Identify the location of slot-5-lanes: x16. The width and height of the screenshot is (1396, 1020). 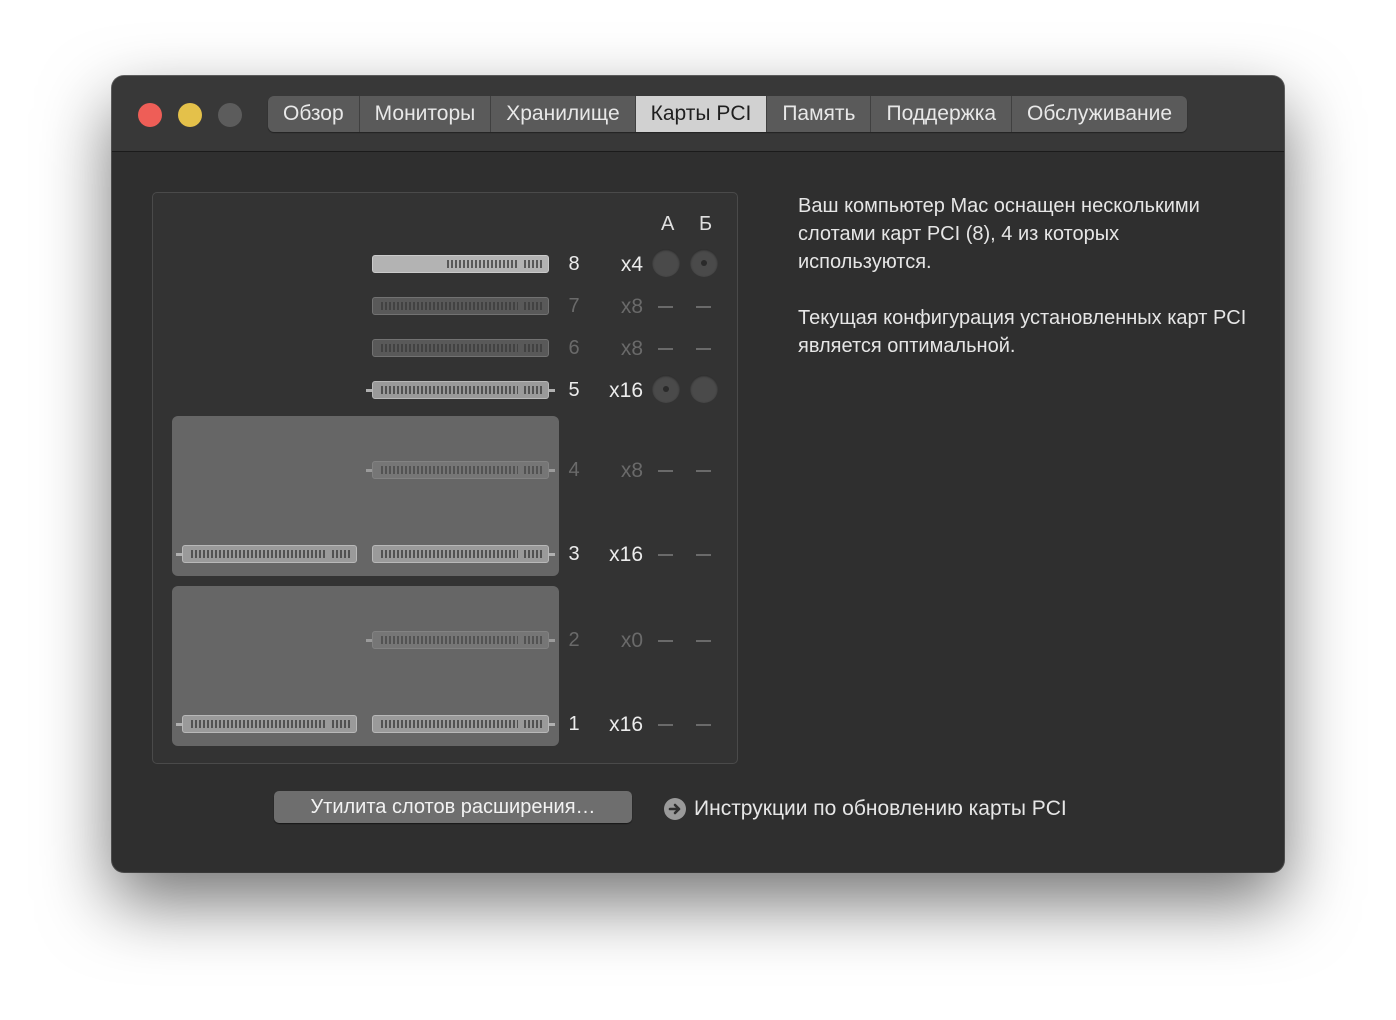
(626, 390).